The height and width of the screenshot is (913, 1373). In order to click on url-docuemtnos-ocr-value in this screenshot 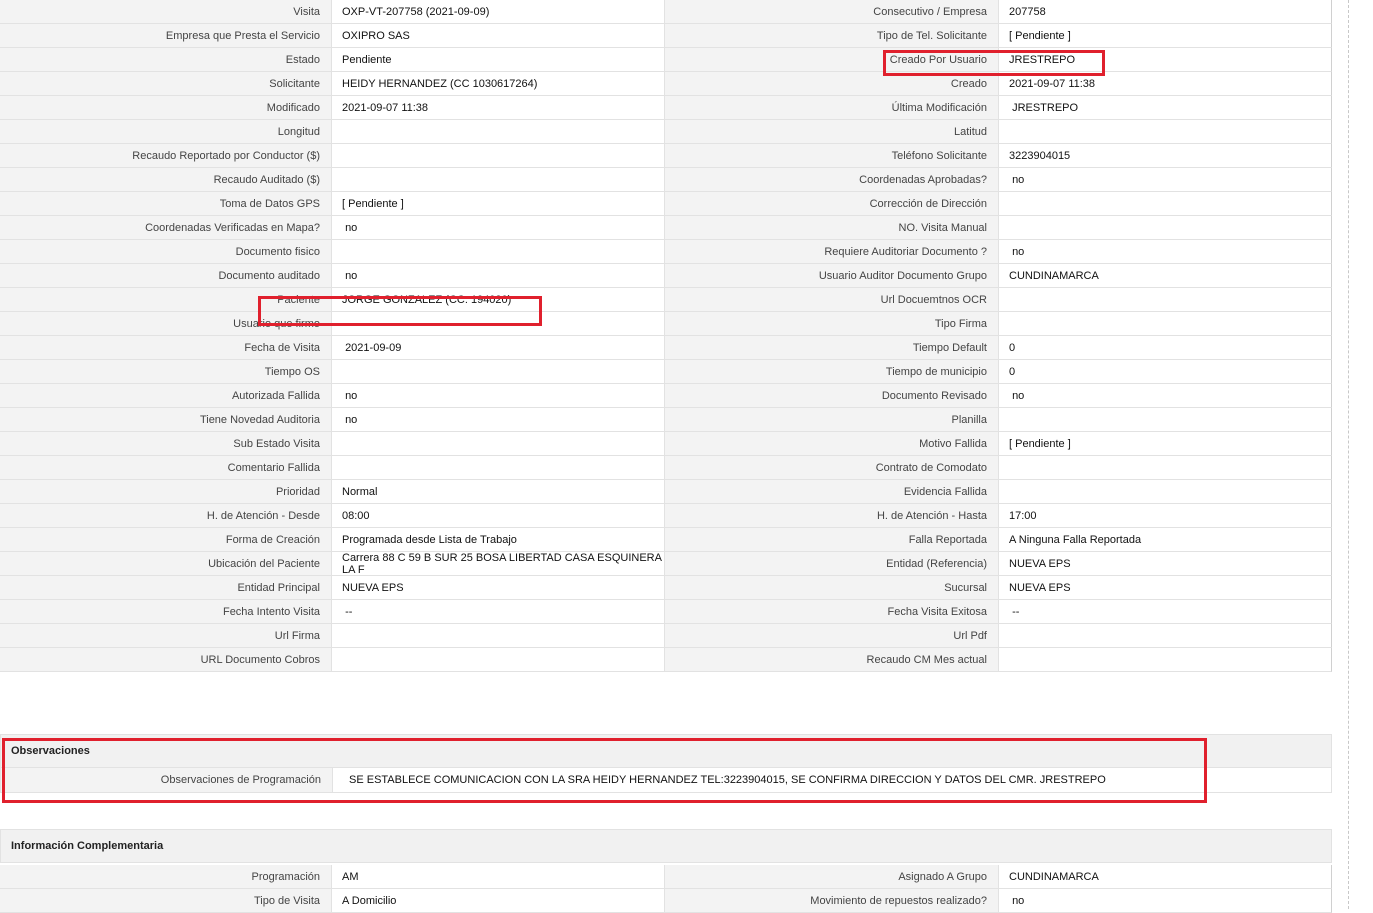, I will do `click(1165, 300)`.